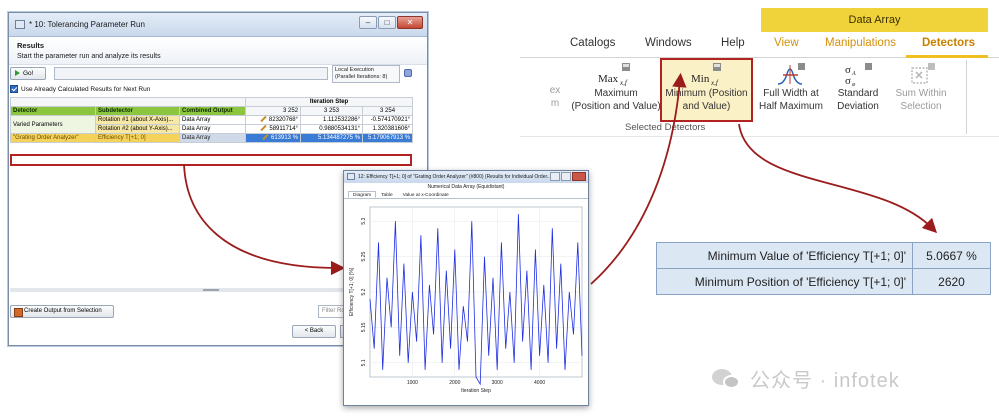 This screenshot has width=999, height=419. Describe the element at coordinates (476, 391) in the screenshot. I see `x-axis-label: Iteration Step` at that location.